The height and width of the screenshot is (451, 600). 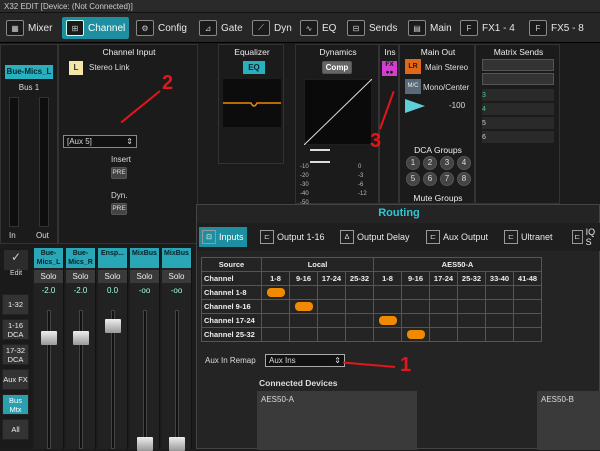 I want to click on routing-tab-ultranet: ⊏ Ultranet, so click(x=528, y=237).